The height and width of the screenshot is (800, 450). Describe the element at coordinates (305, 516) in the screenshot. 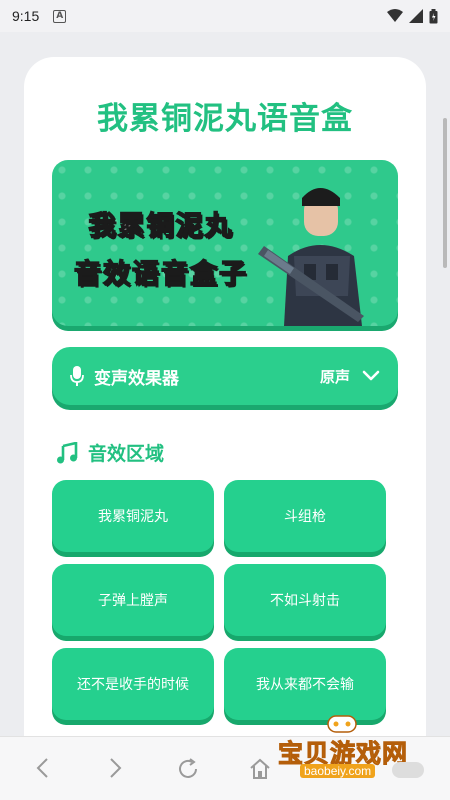

I see `sound-button: 斗组枪` at that location.